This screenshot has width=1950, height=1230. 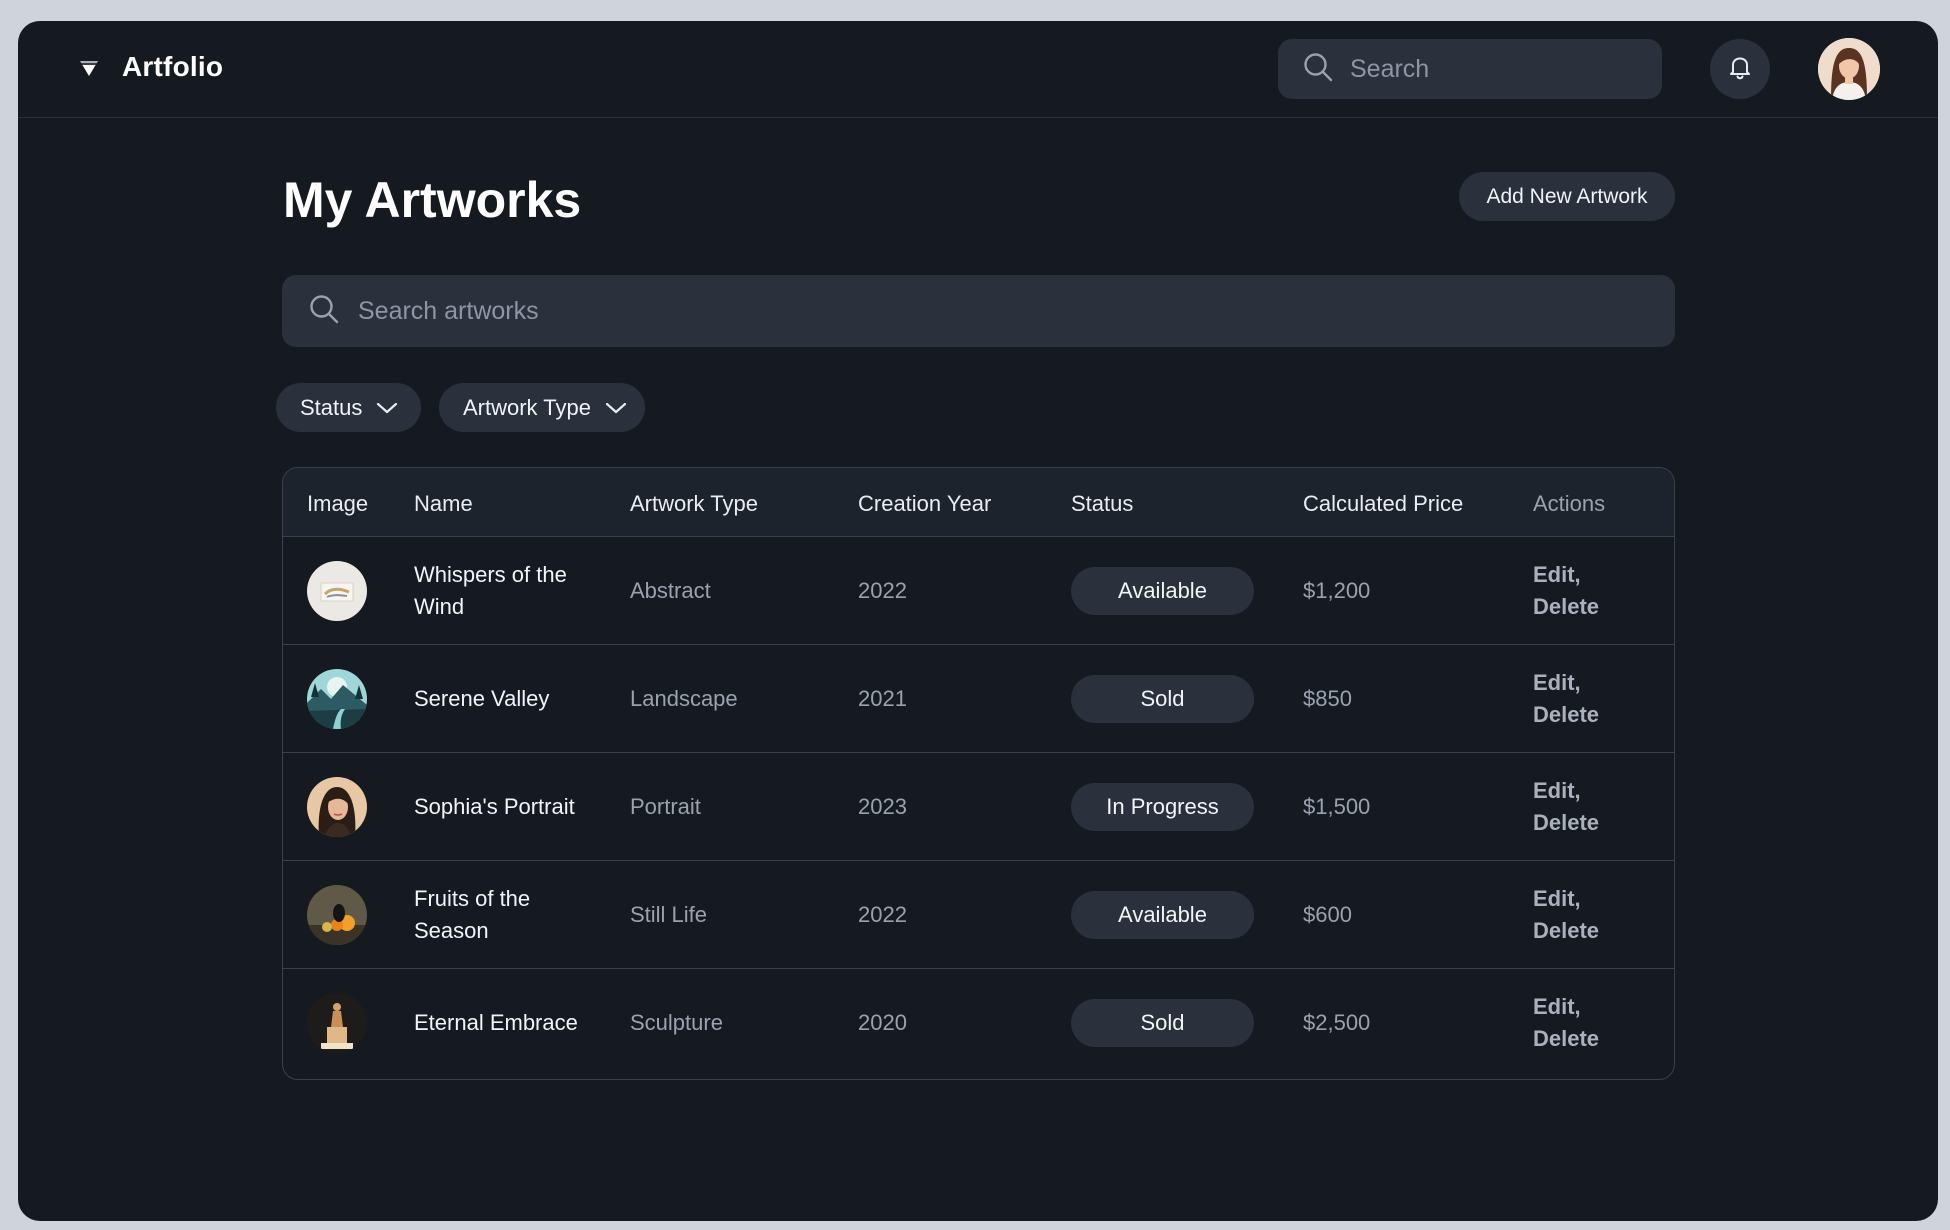 What do you see at coordinates (496, 1022) in the screenshot?
I see `artwork-name: Eternal Embrace` at bounding box center [496, 1022].